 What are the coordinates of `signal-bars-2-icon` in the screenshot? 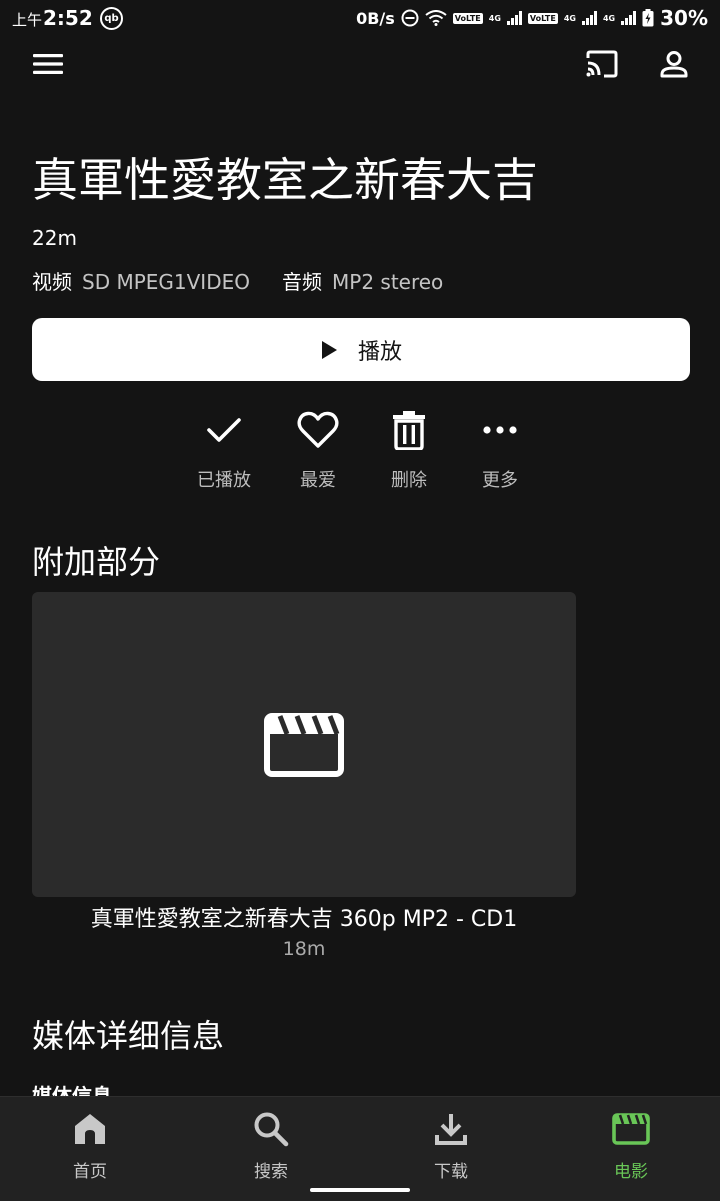 It's located at (589, 18).